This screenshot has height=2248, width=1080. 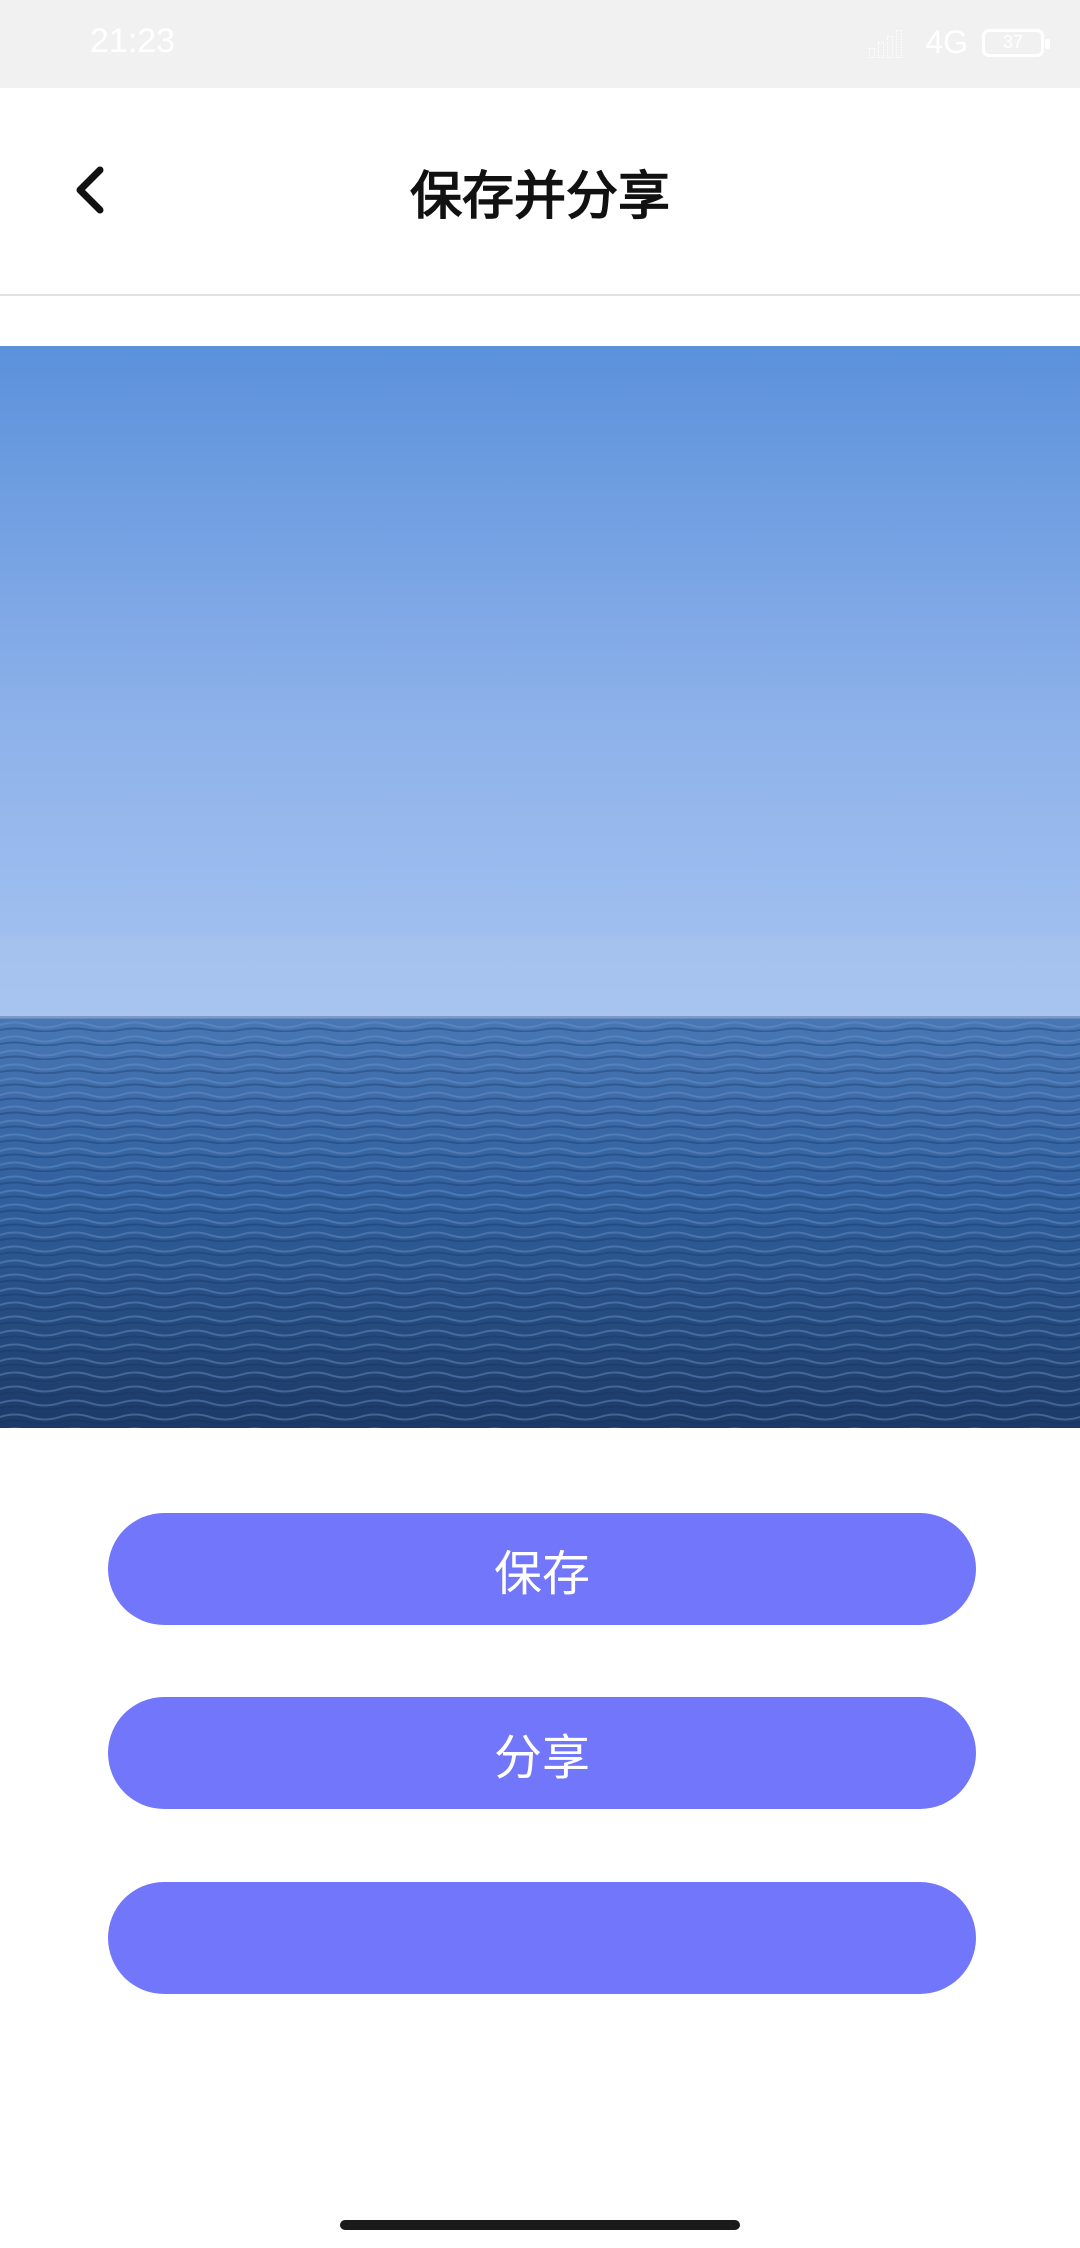 I want to click on page-title: 保存并分享, so click(x=539, y=197).